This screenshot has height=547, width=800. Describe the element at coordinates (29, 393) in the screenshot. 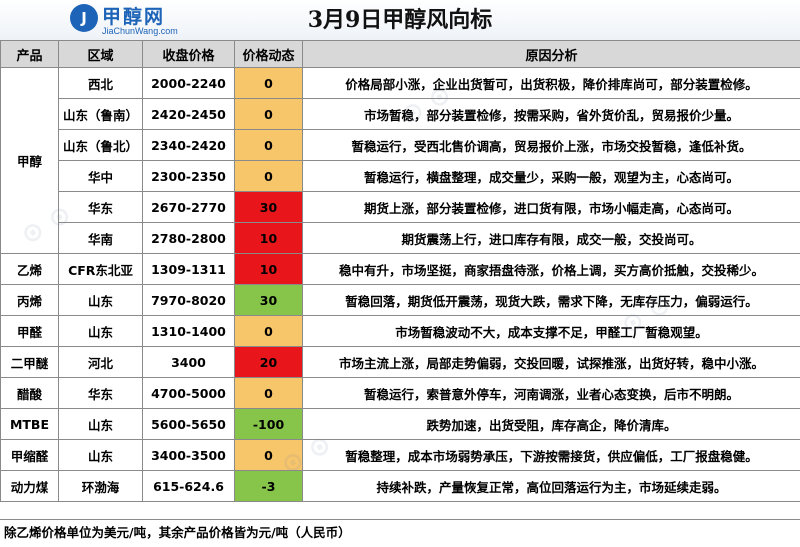

I see `product-cell: 醋酸` at that location.